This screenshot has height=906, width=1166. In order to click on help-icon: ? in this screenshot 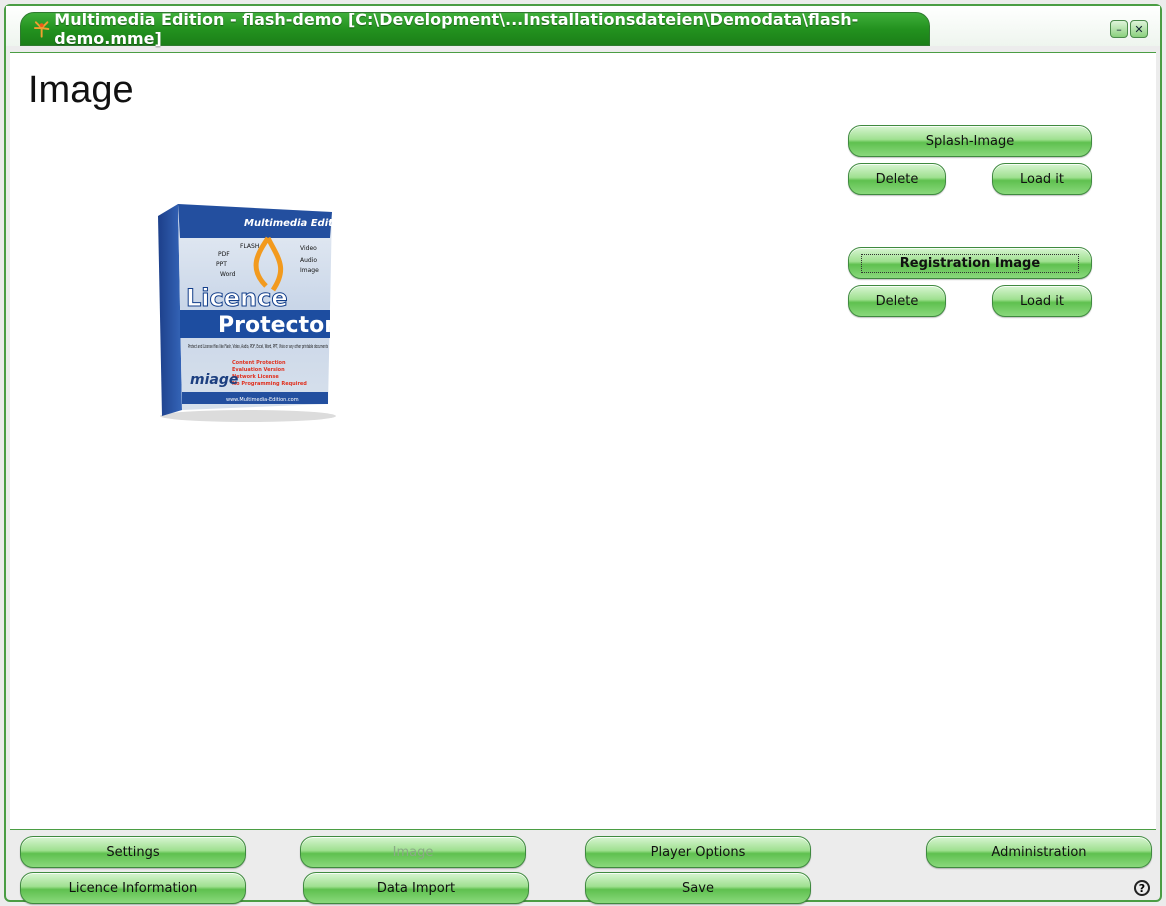, I will do `click(1142, 888)`.